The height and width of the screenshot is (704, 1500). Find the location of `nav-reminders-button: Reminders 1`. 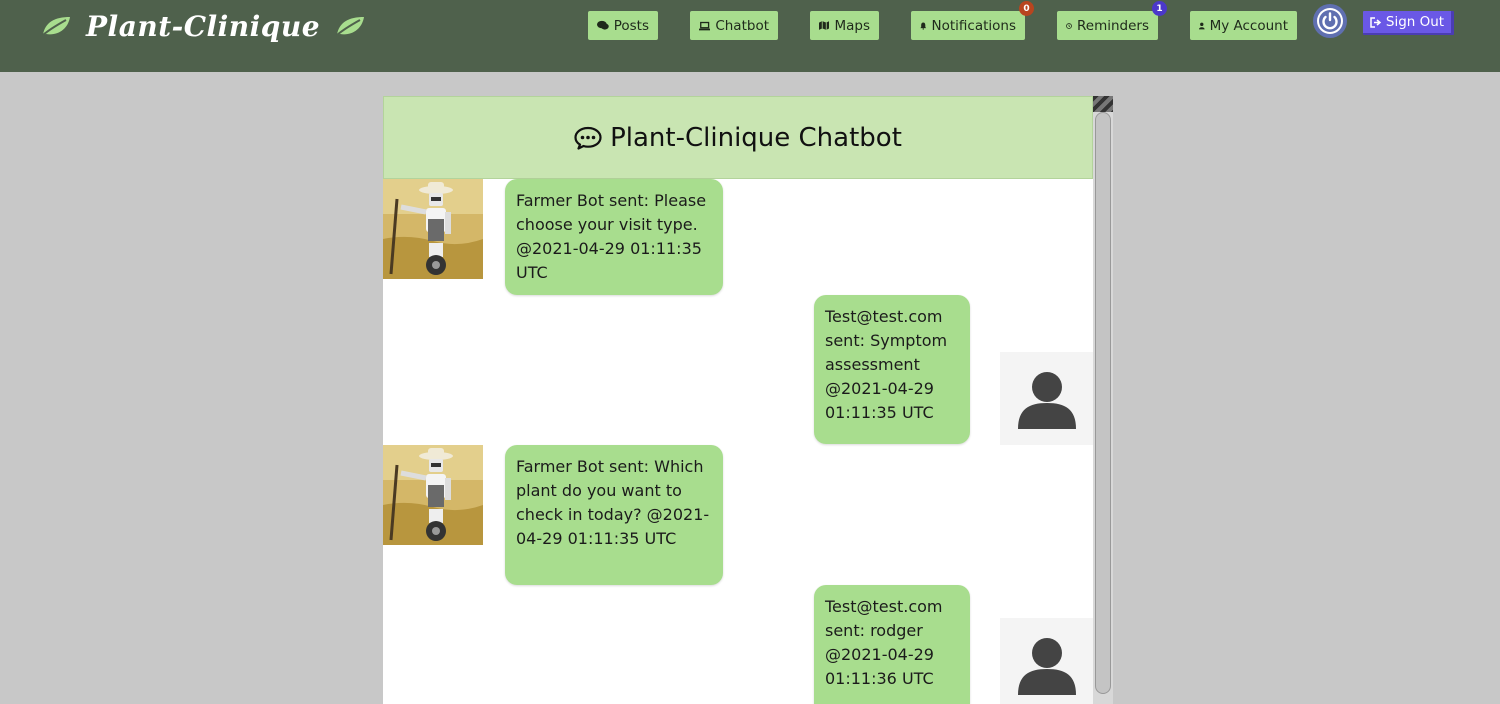

nav-reminders-button: Reminders 1 is located at coordinates (1112, 20).